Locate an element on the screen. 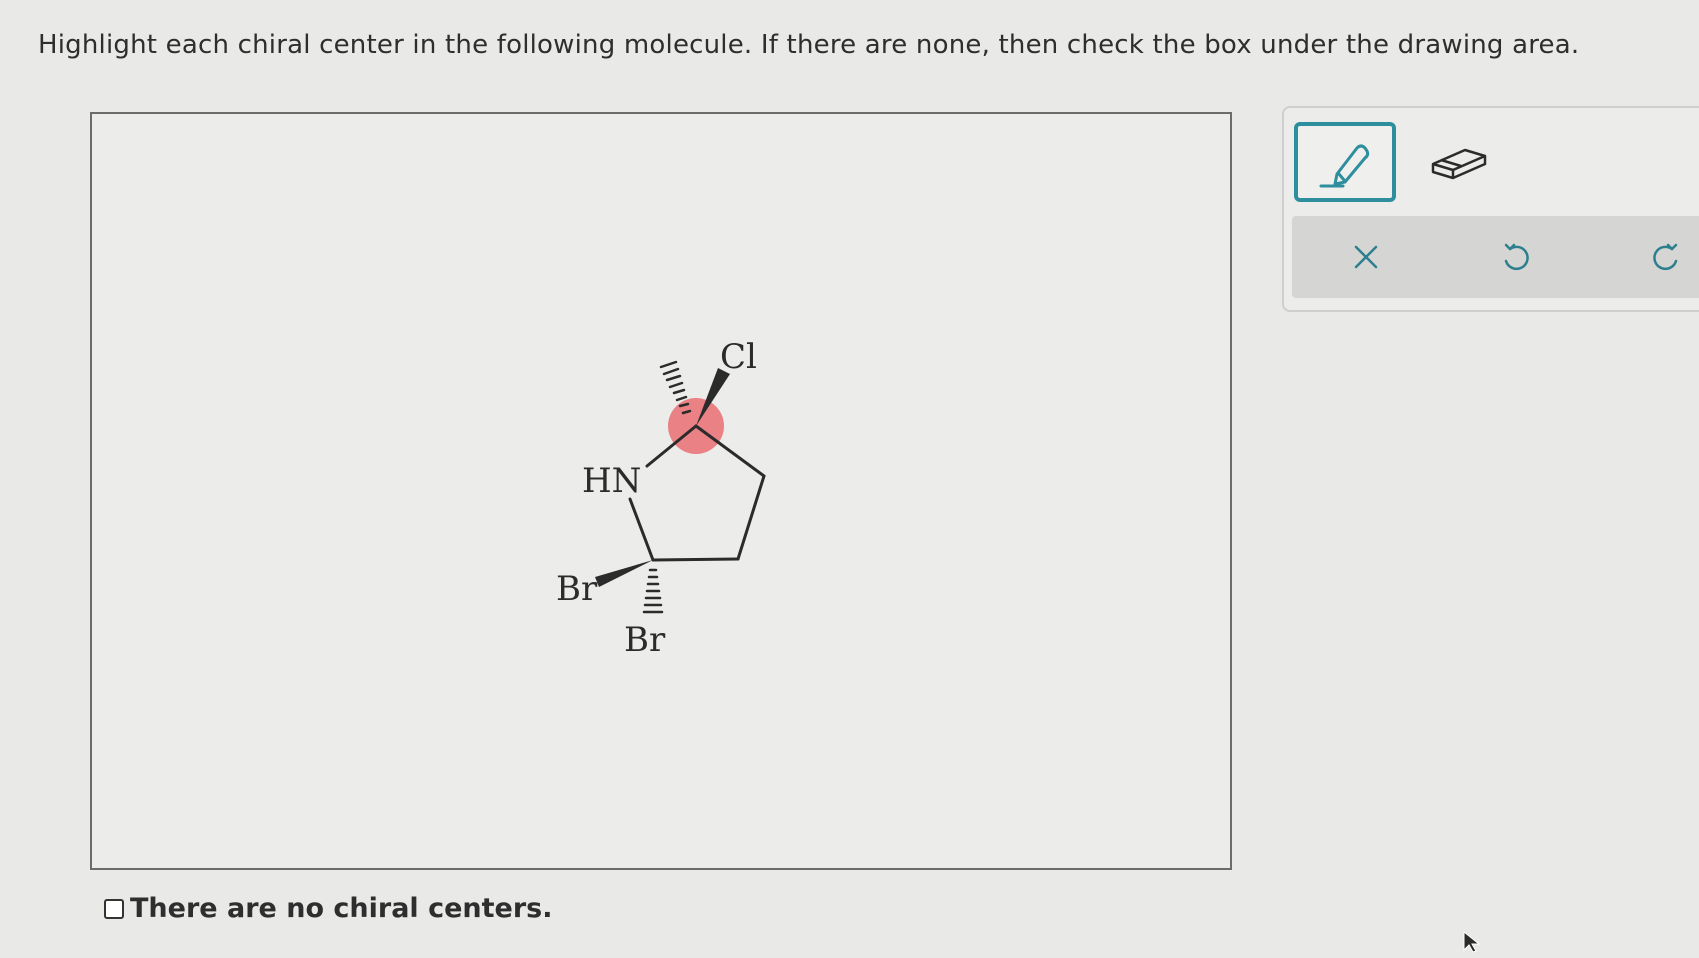 Image resolution: width=1699 pixels, height=958 pixels. no-chiral-centers-checkbox is located at coordinates (114, 908).